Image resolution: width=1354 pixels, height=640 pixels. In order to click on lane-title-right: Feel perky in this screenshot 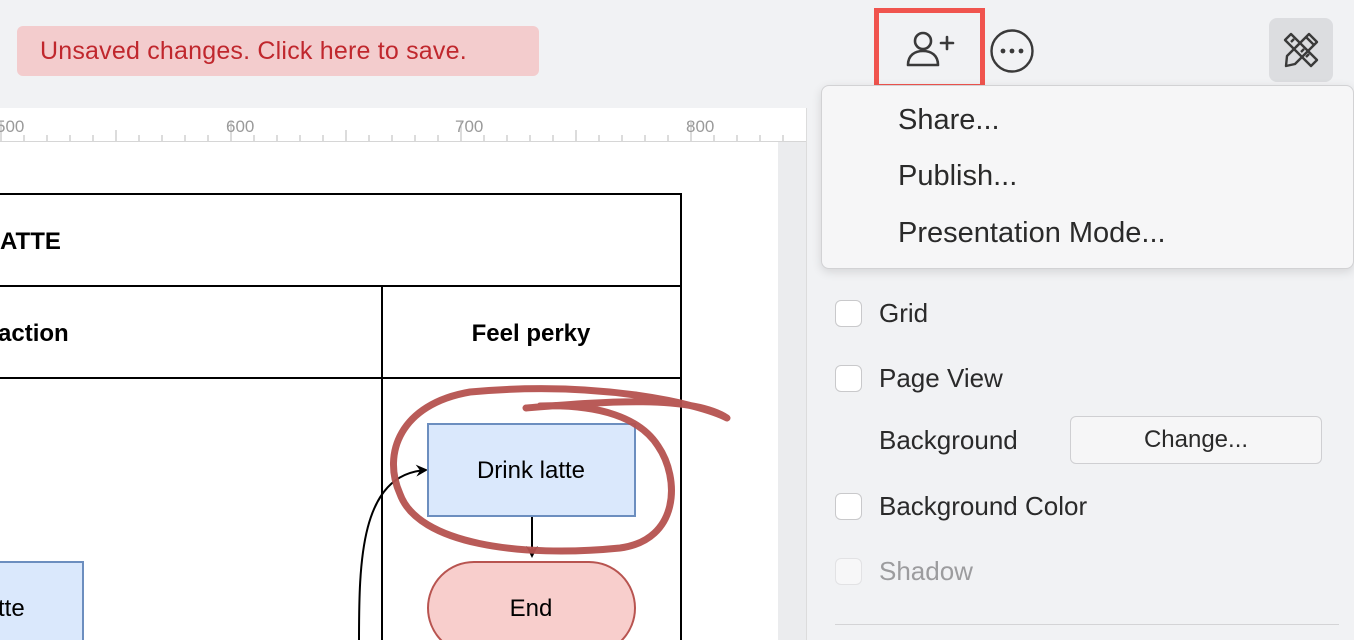, I will do `click(531, 333)`.